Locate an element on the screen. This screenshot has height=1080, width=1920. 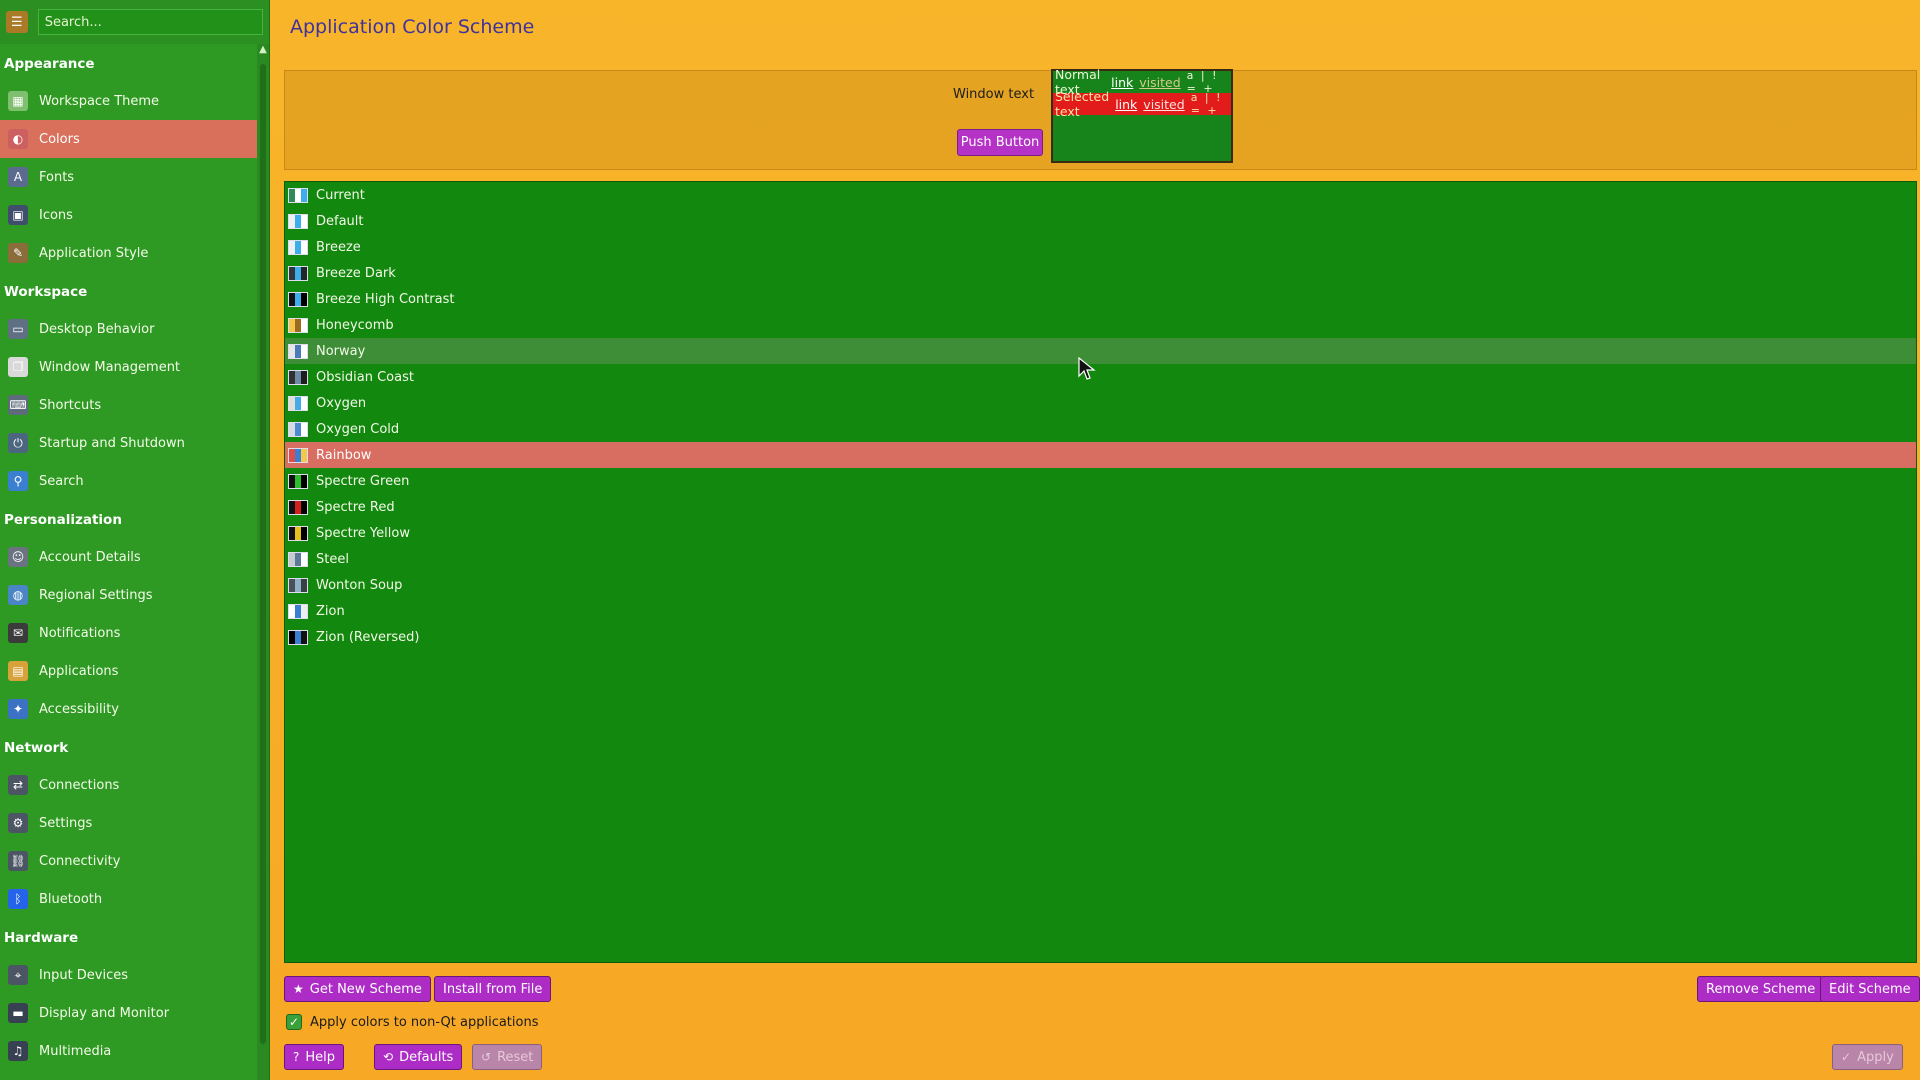
apply-non-qt-option: ✓ Apply colors to non-Qt applications is located at coordinates (412, 1022).